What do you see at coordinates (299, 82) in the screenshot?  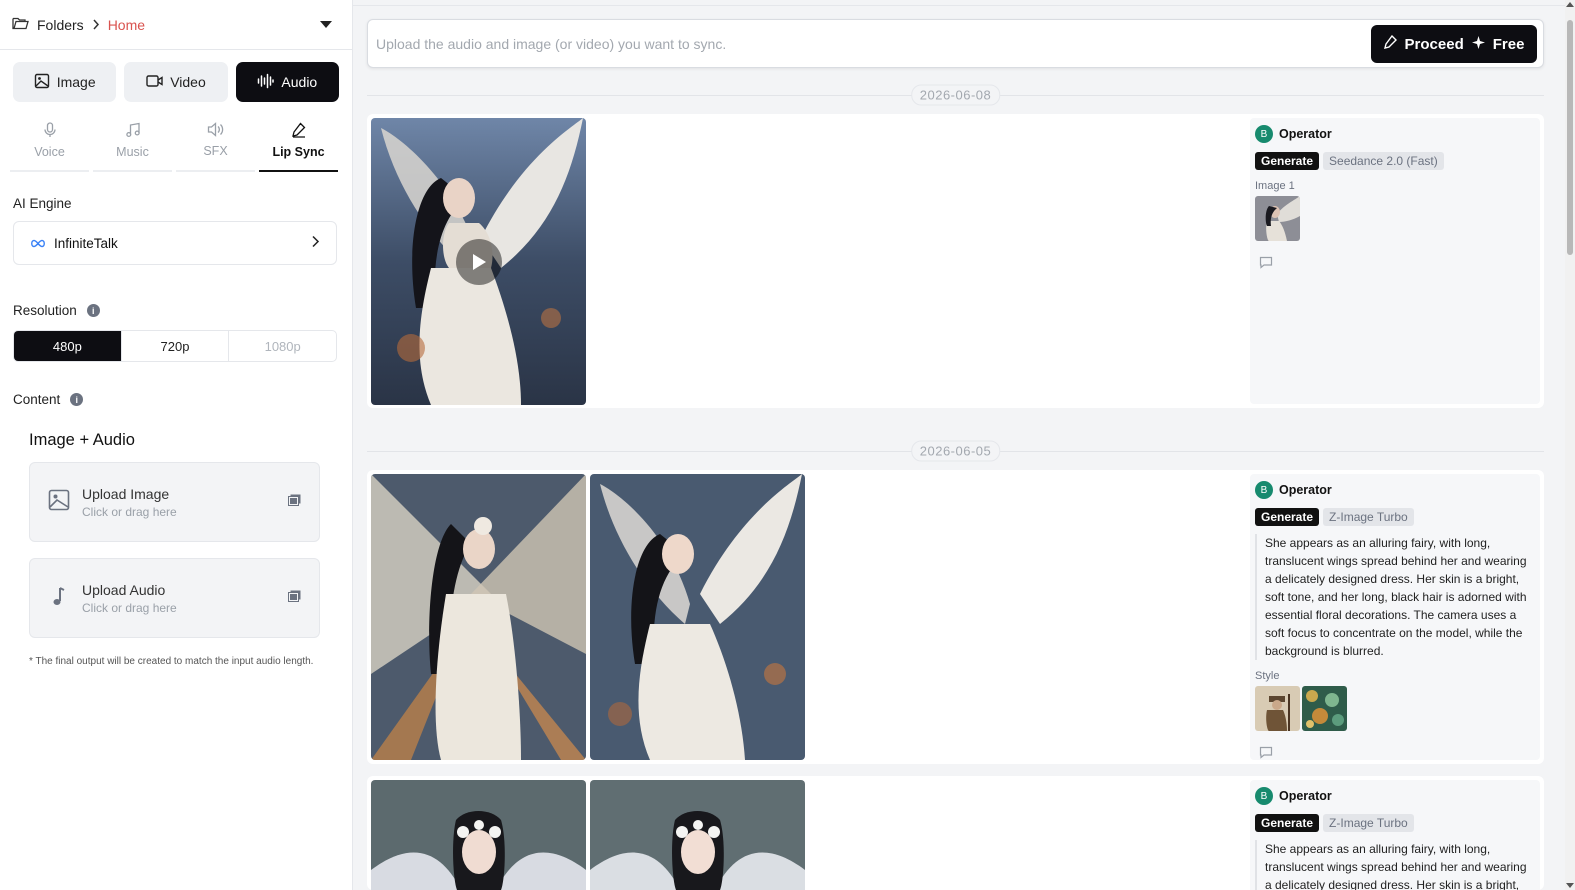 I see `mode-audio-label: Audio` at bounding box center [299, 82].